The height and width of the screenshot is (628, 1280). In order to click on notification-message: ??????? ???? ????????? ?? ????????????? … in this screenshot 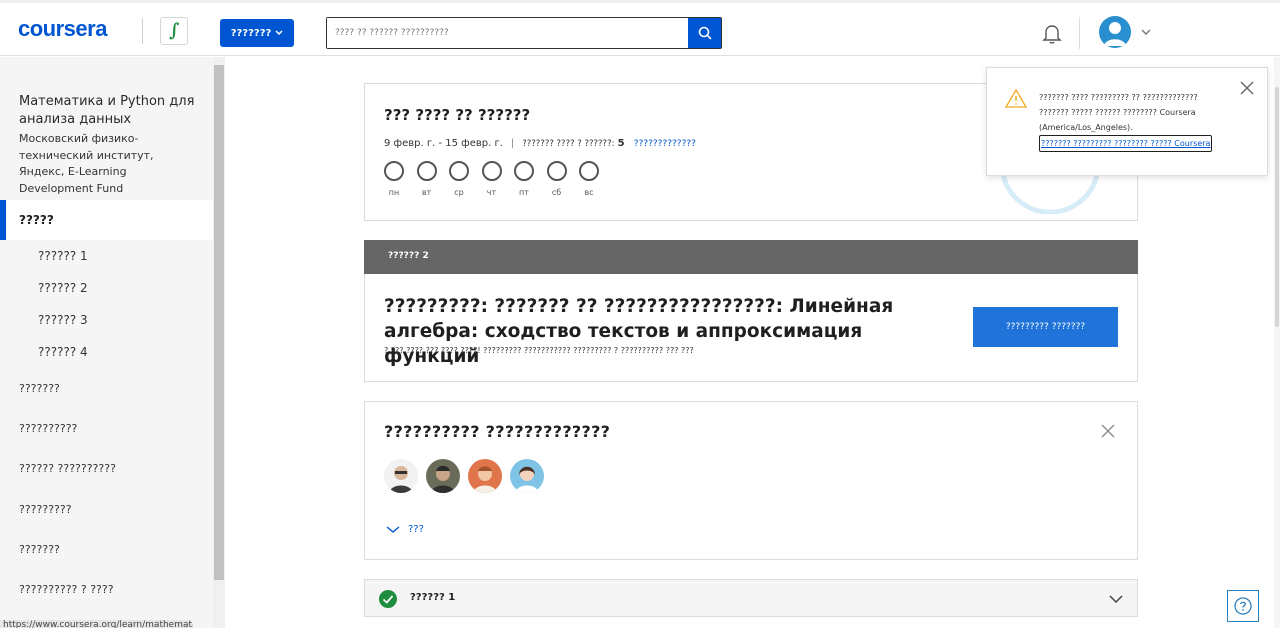, I will do `click(1118, 112)`.